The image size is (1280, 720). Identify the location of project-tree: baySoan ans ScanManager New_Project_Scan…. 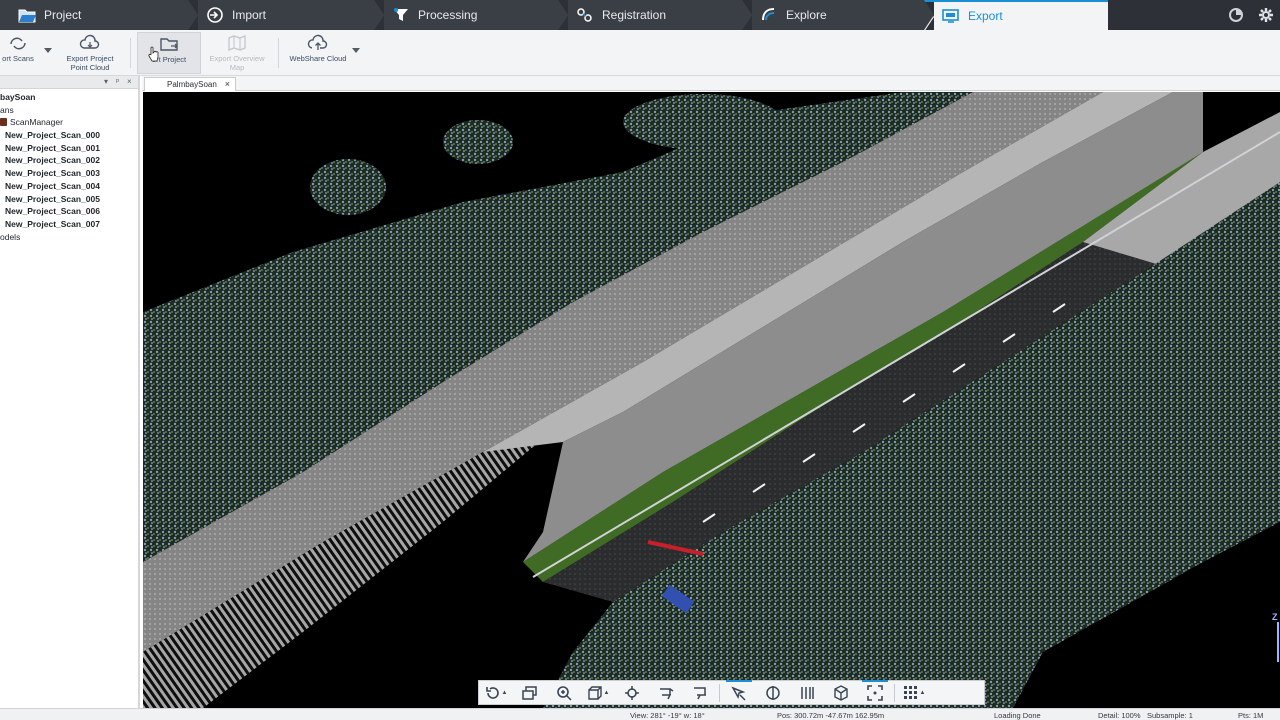
(69, 166).